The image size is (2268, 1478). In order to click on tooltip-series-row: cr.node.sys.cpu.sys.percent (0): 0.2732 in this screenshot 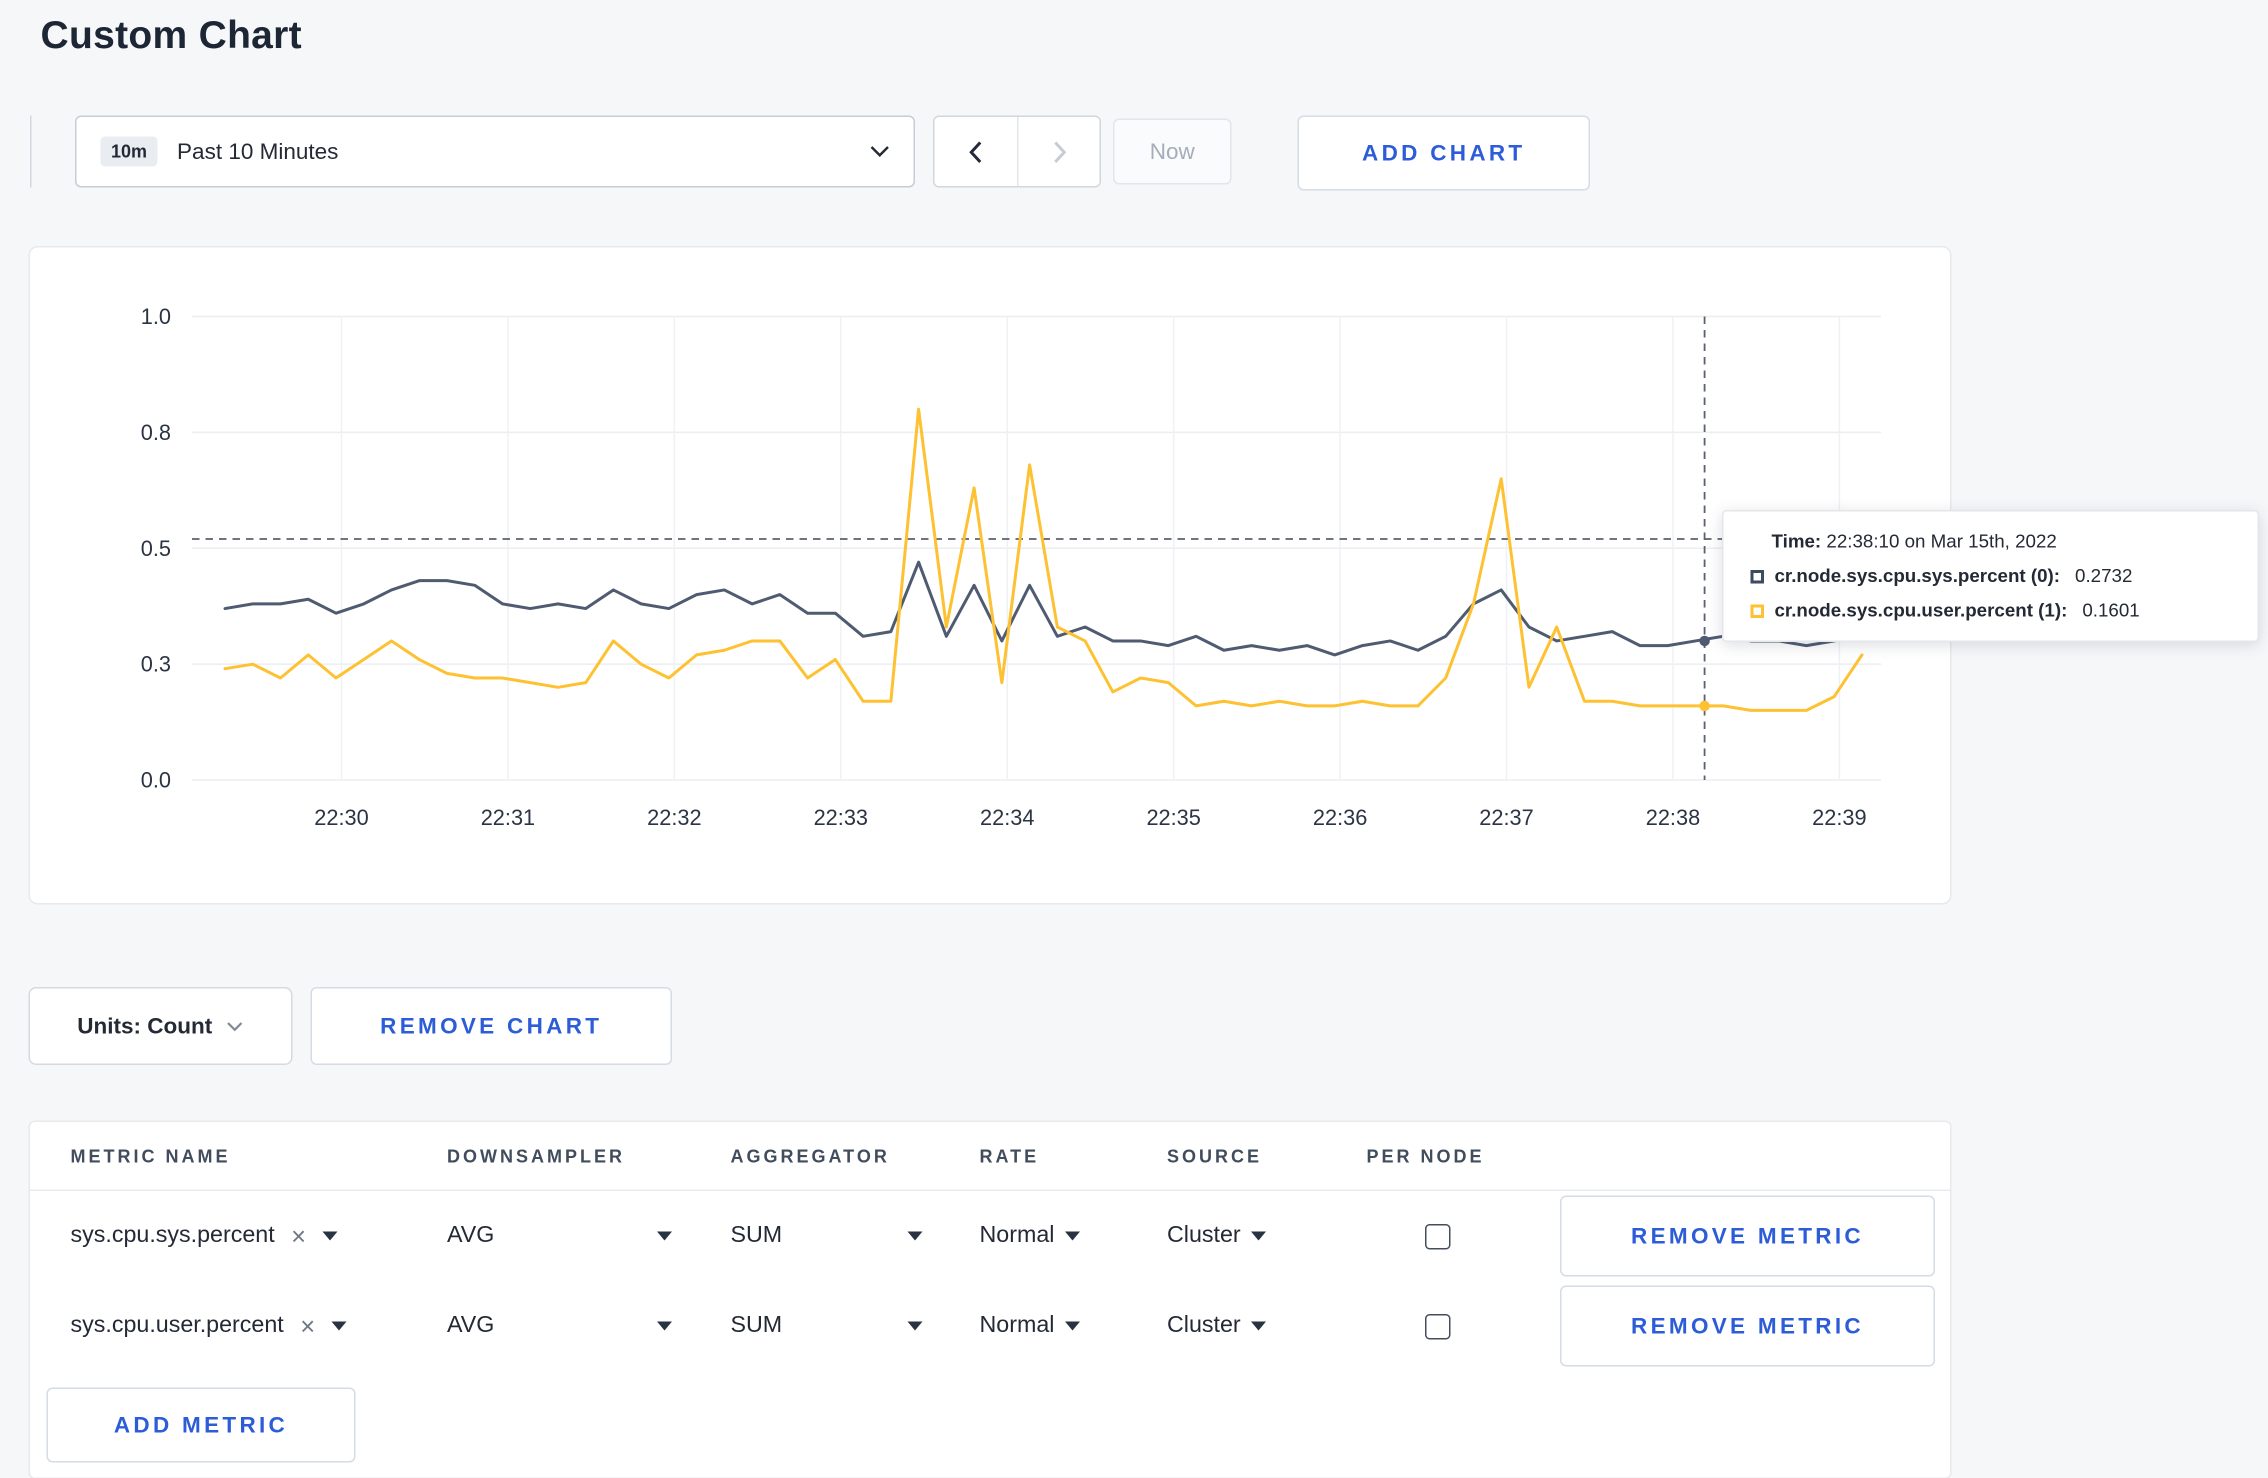, I will do `click(1993, 576)`.